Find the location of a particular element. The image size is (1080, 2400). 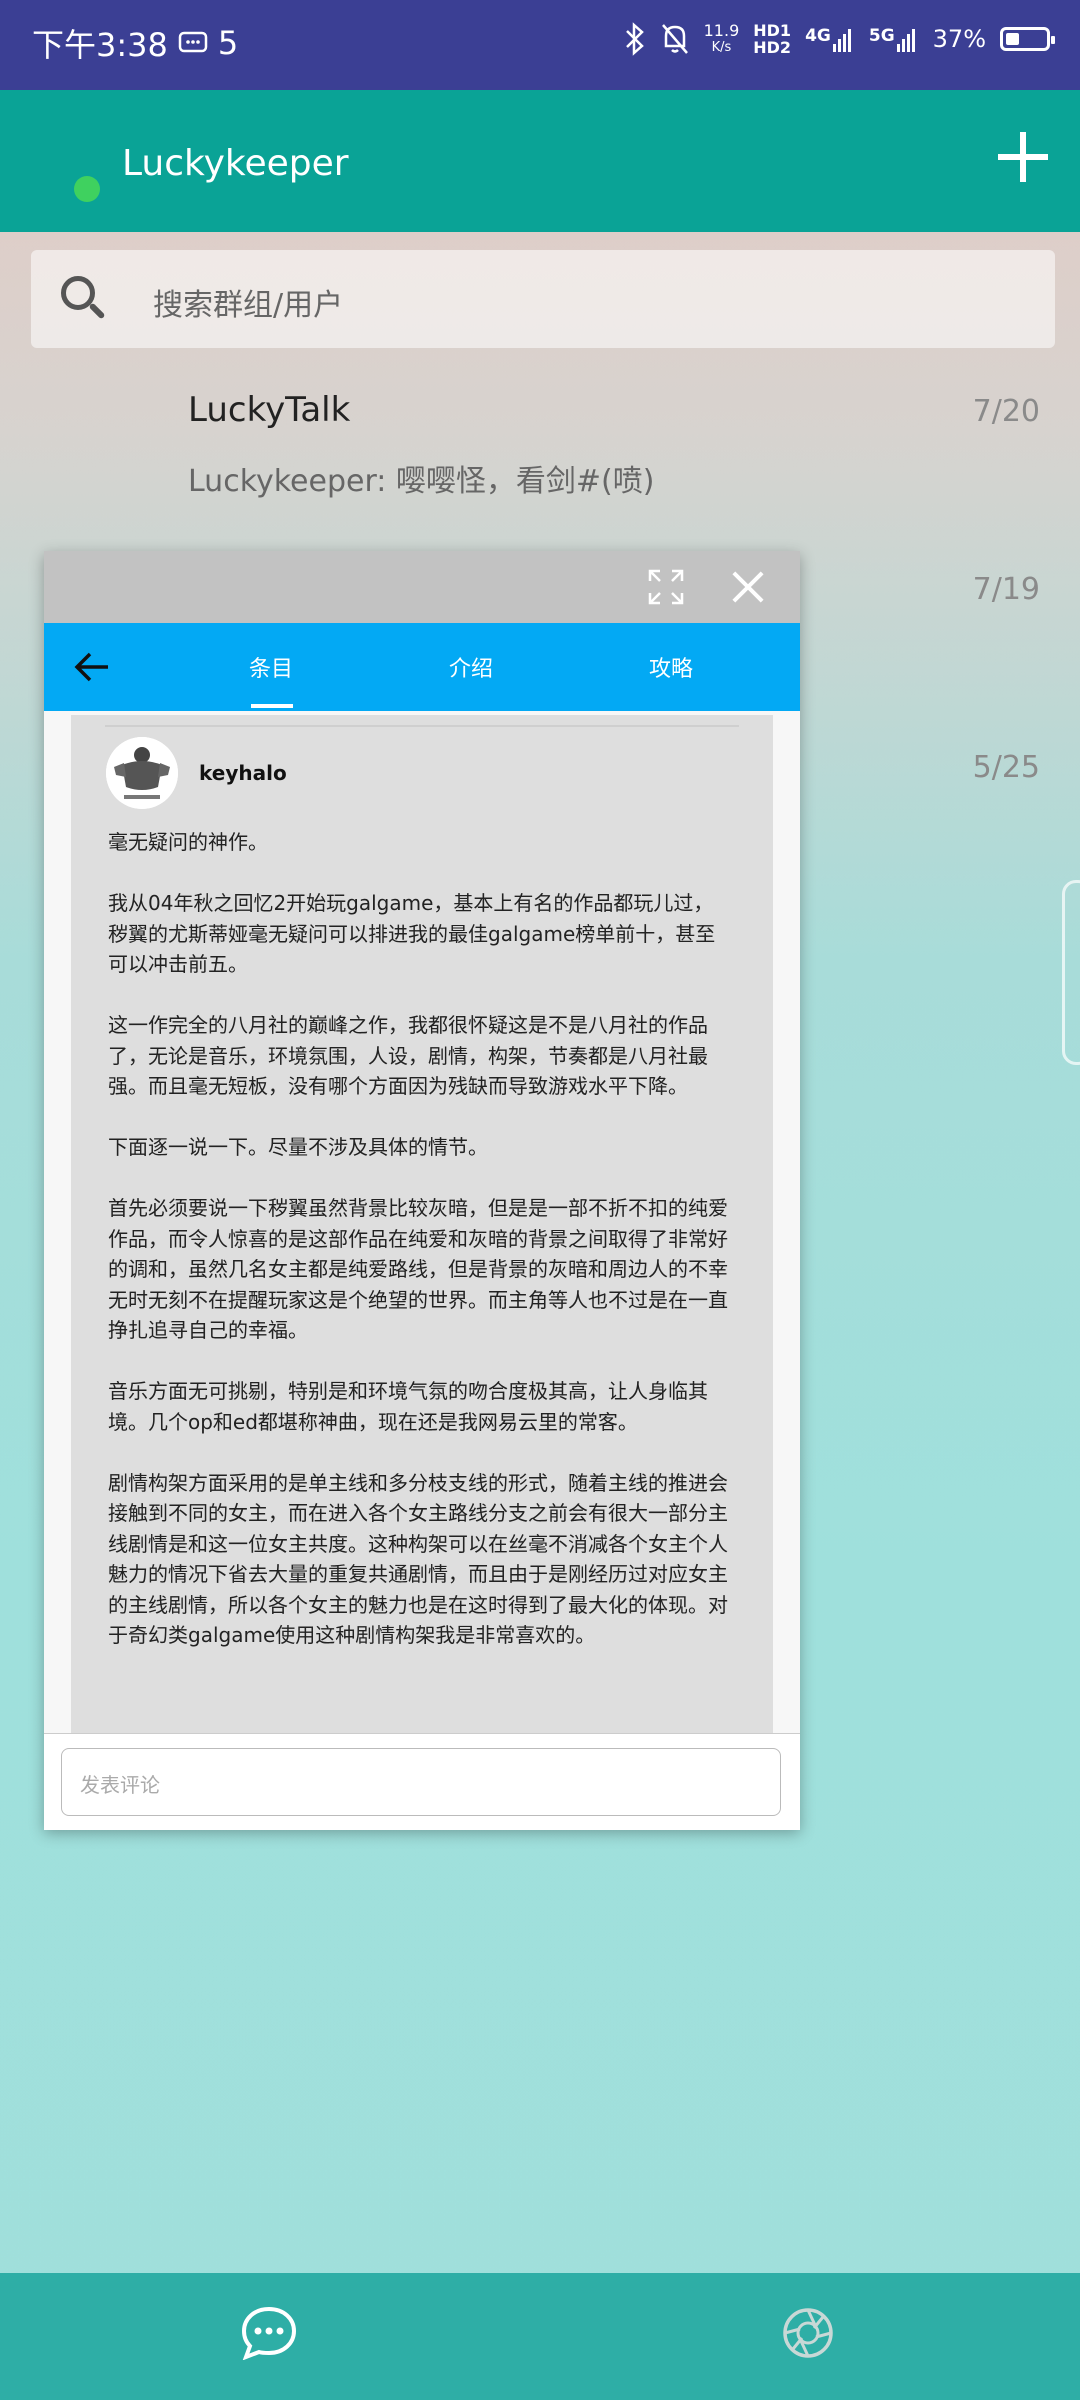

battery-percent: 37% is located at coordinates (959, 39).